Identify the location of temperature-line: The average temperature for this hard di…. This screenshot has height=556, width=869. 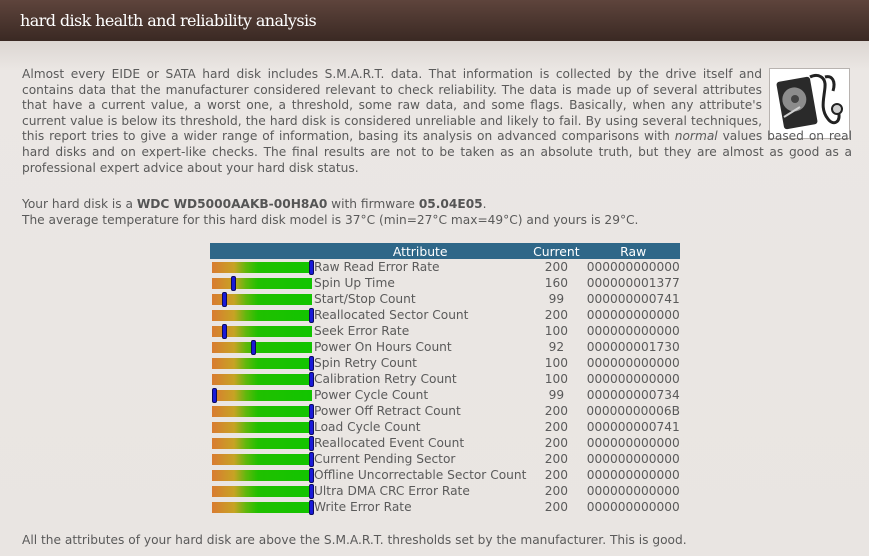
(330, 220).